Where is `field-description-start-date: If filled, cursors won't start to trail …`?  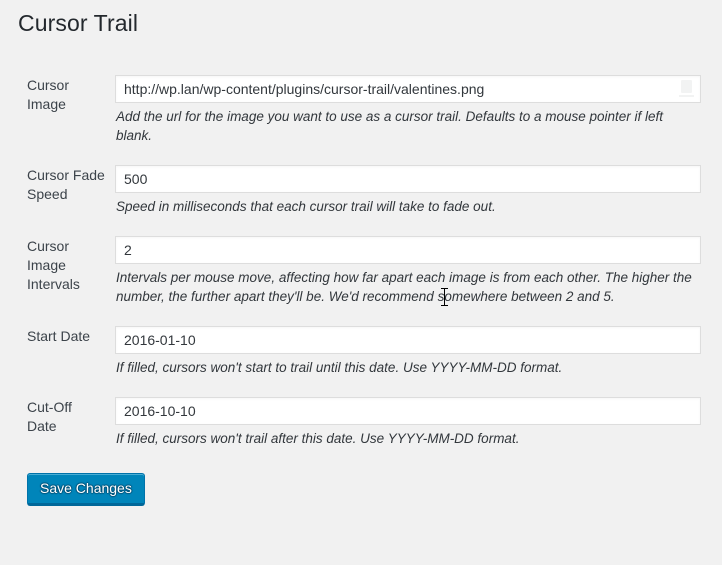
field-description-start-date: If filled, cursors won't start to trail … is located at coordinates (339, 367).